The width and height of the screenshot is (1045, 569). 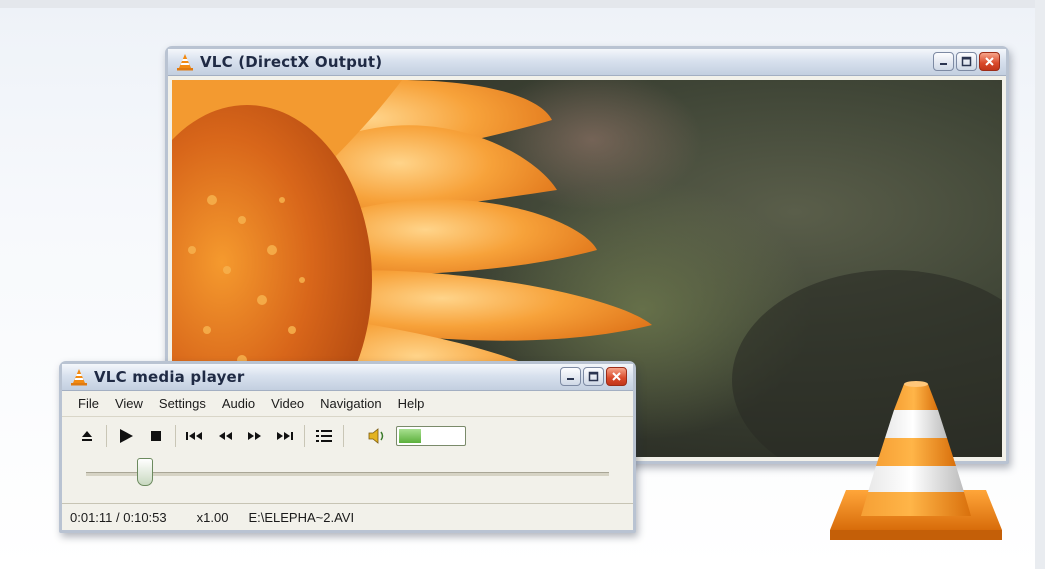 I want to click on previous-button, so click(x=195, y=436).